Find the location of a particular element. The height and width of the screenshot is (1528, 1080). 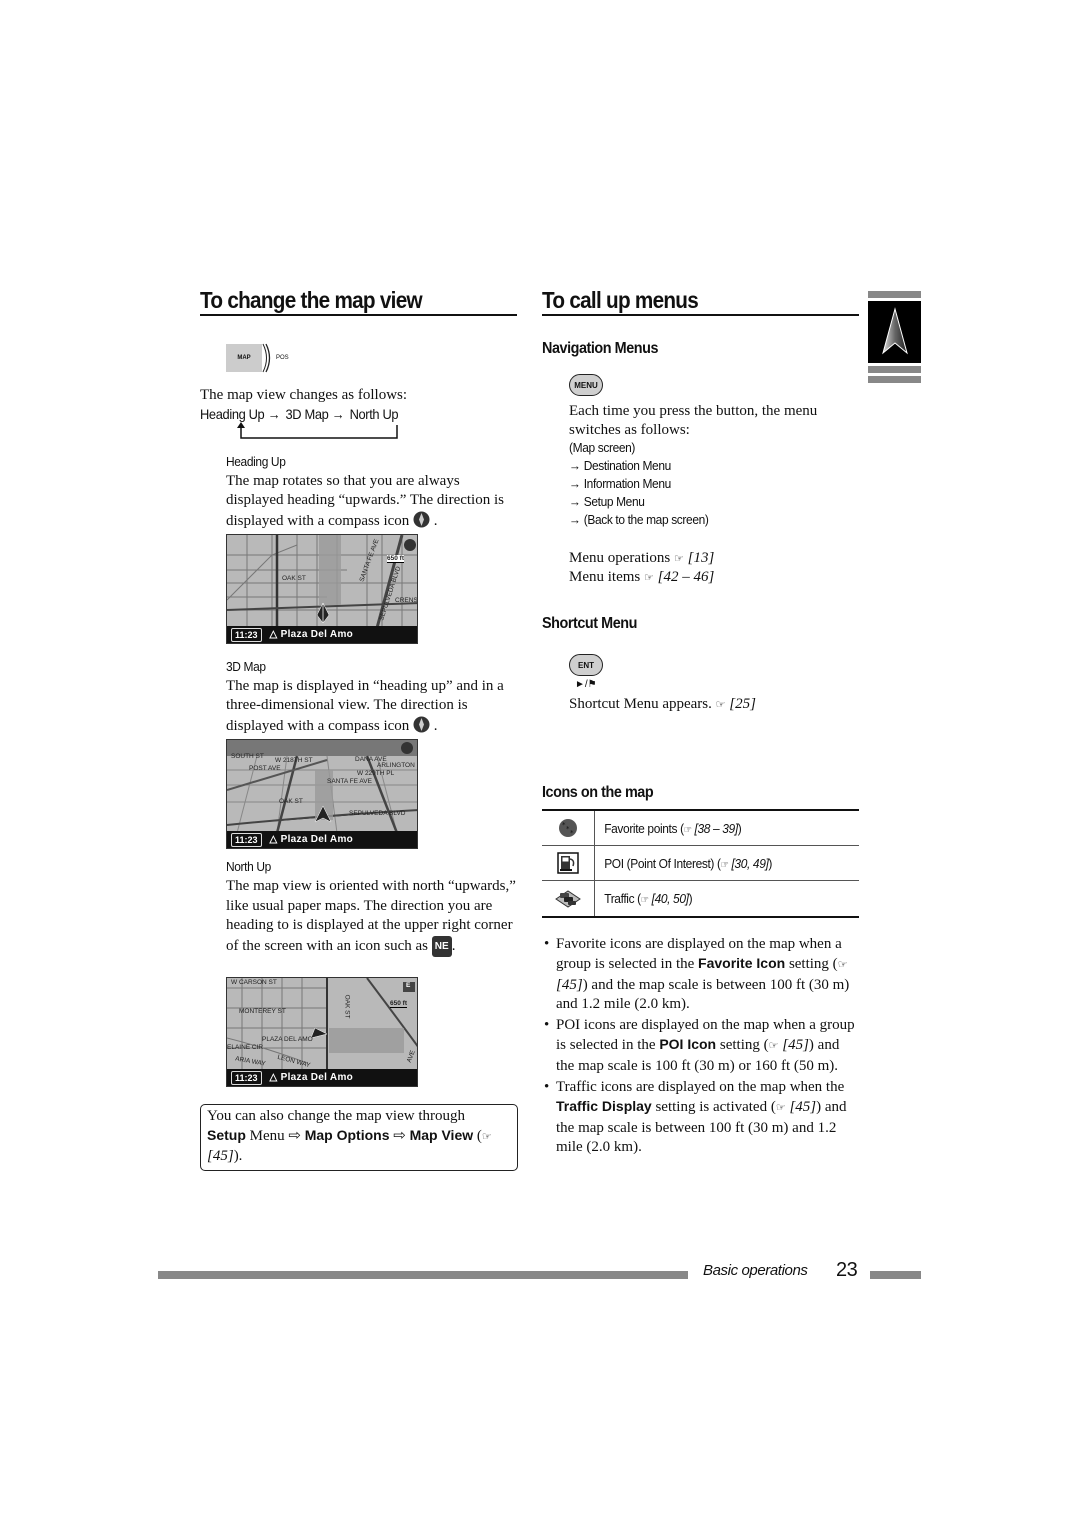

arrow-icon: ⇨ is located at coordinates (294, 1136).